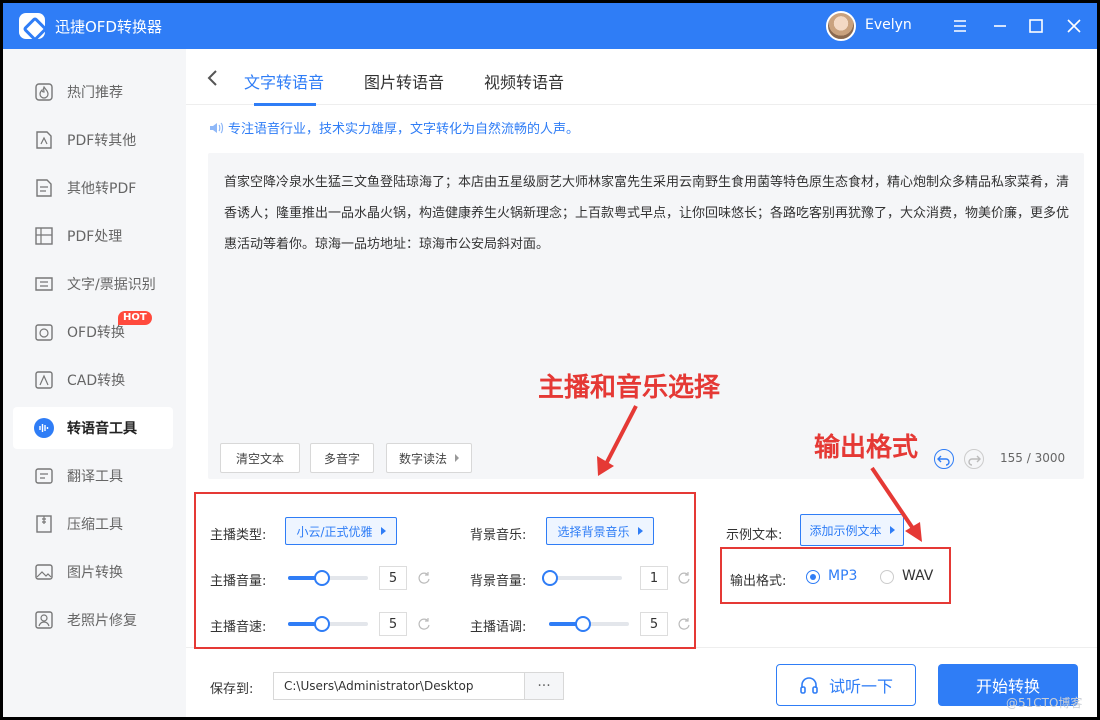 This screenshot has width=1100, height=720. I want to click on char-counter: 155 / 3000, so click(1033, 458).